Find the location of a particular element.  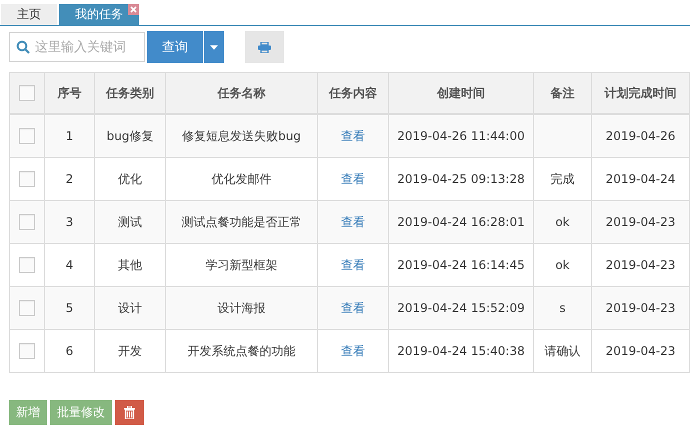

dropdown-button is located at coordinates (214, 47).